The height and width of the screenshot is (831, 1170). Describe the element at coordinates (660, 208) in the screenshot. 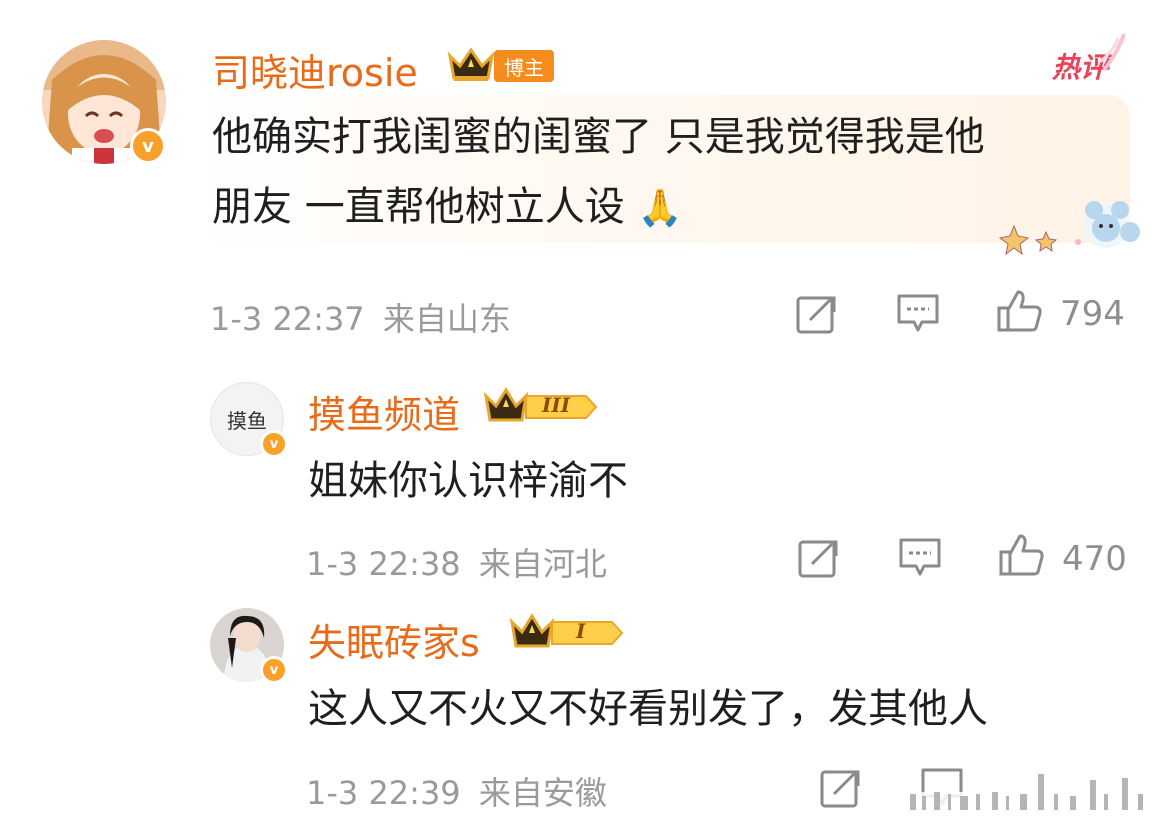

I see `praying-hands-icon: 🙏` at that location.